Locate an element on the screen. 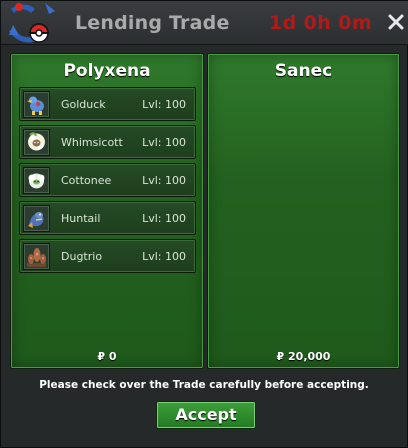 The height and width of the screenshot is (448, 408). dugtrio-sprite-icon is located at coordinates (36, 256).